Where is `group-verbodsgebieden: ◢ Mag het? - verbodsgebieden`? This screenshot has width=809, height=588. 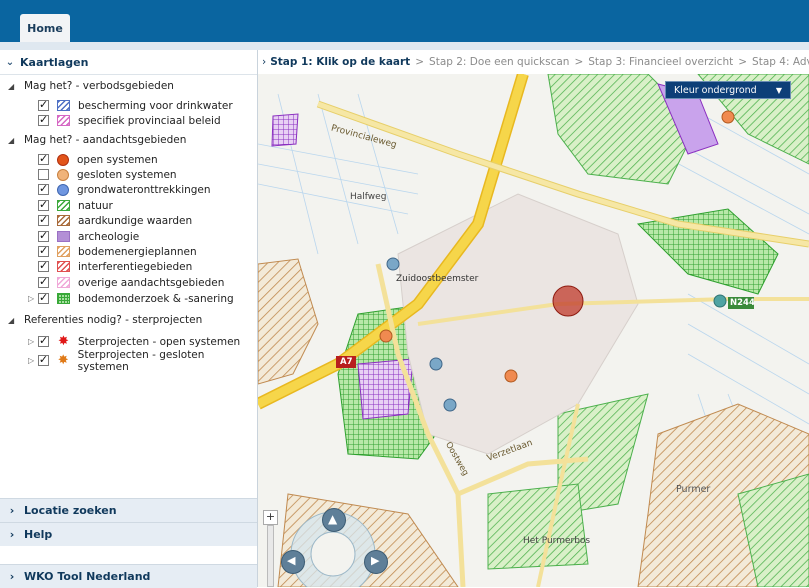 group-verbodsgebieden: ◢ Mag het? - verbodsgebieden is located at coordinates (91, 86).